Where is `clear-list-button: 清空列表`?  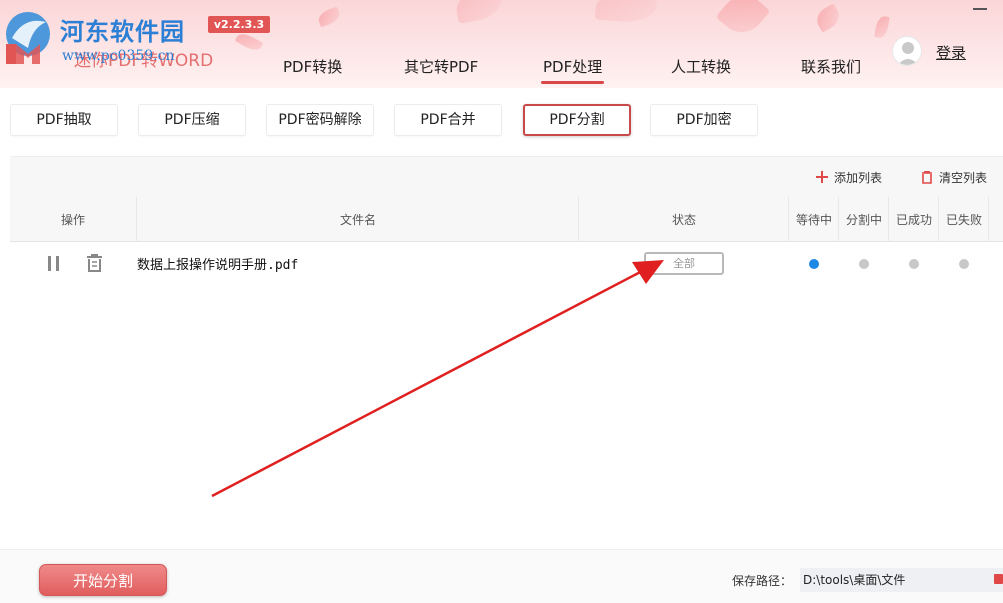 clear-list-button: 清空列表 is located at coordinates (954, 178).